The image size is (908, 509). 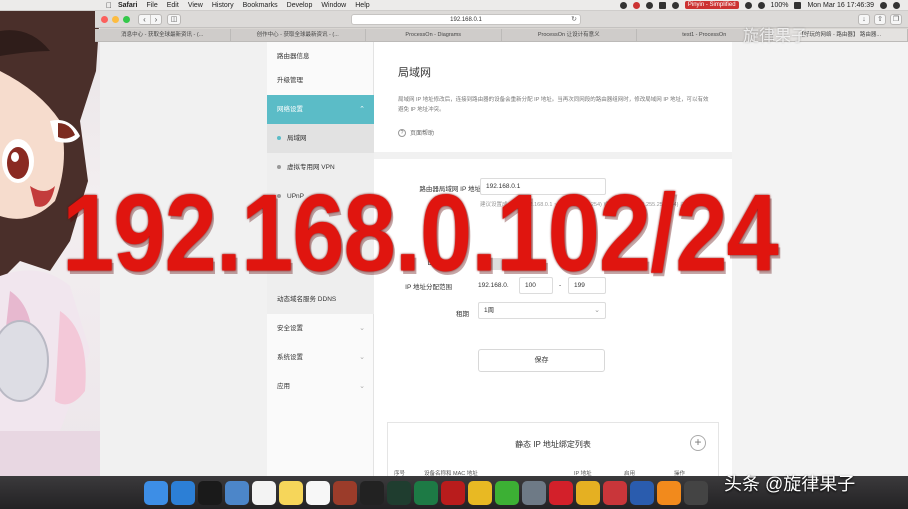 What do you see at coordinates (896, 19) in the screenshot?
I see `tabs-overview-icon: ❐` at bounding box center [896, 19].